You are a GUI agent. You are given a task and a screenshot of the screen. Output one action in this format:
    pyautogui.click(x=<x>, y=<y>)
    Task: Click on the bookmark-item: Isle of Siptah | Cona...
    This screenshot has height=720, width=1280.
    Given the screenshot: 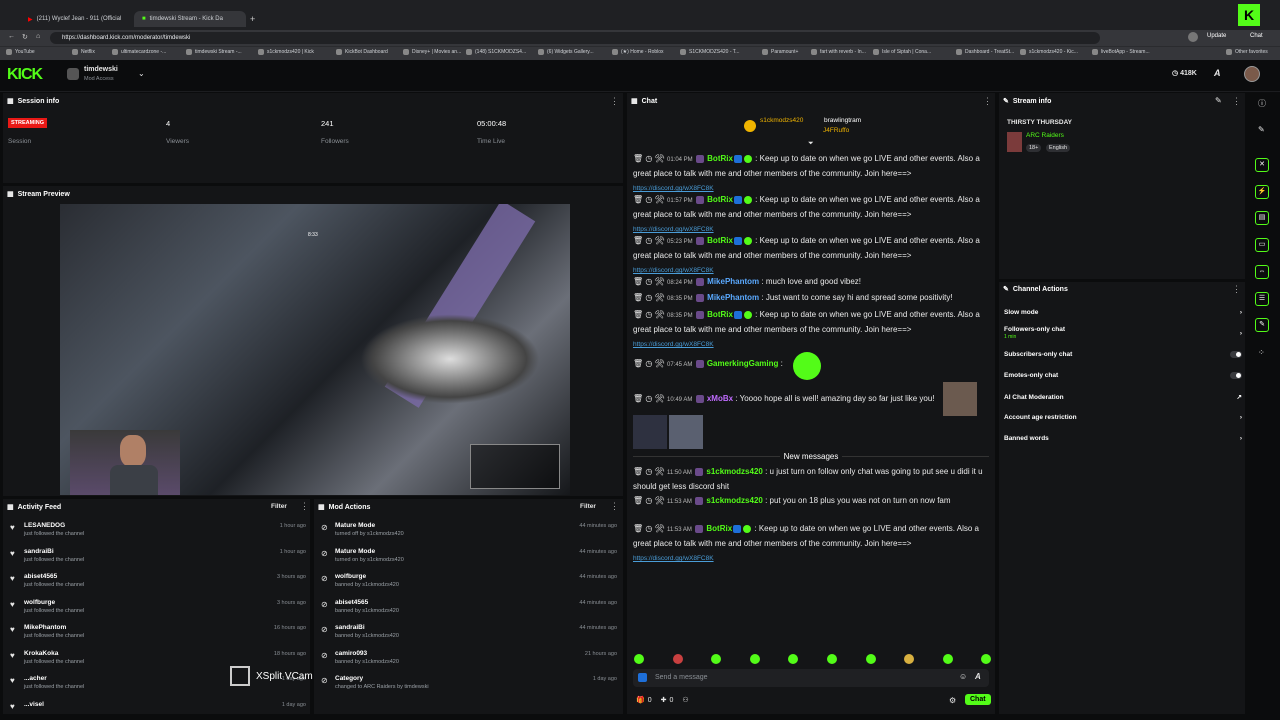 What is the action you would take?
    pyautogui.click(x=902, y=52)
    